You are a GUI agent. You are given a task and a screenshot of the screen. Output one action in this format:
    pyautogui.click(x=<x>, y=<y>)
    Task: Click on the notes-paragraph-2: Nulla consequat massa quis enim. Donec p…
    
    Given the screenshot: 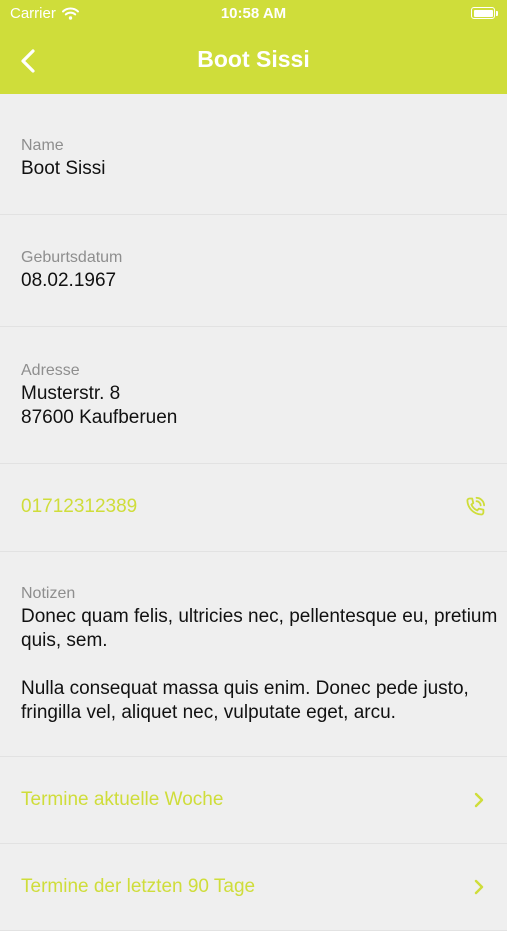 What is the action you would take?
    pyautogui.click(x=245, y=700)
    